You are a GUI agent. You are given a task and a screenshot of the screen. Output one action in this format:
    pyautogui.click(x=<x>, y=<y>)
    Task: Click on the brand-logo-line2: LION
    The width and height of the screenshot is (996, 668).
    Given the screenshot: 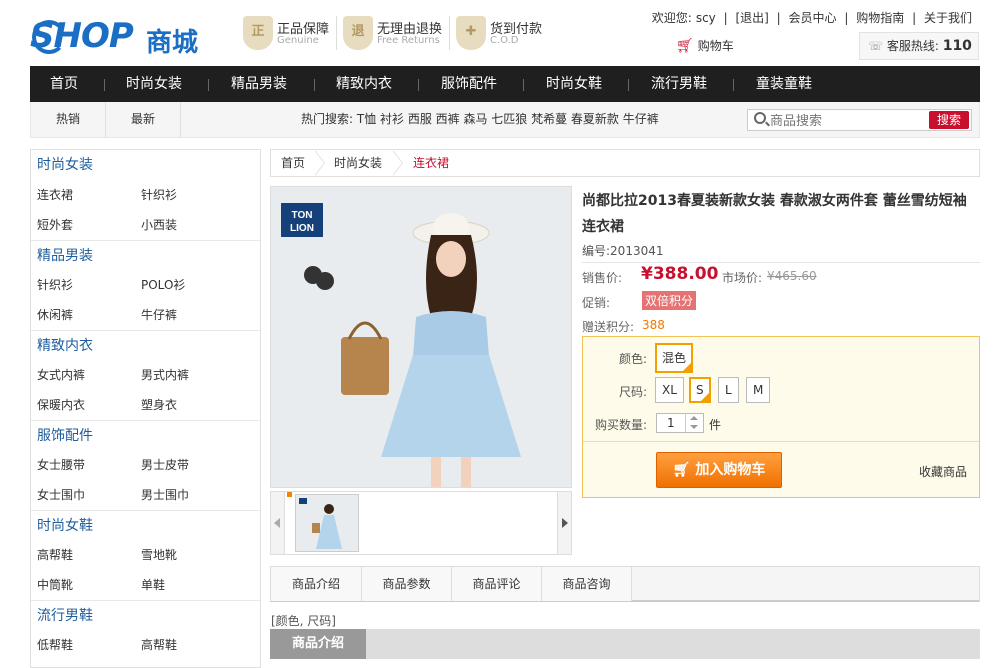 What is the action you would take?
    pyautogui.click(x=302, y=228)
    